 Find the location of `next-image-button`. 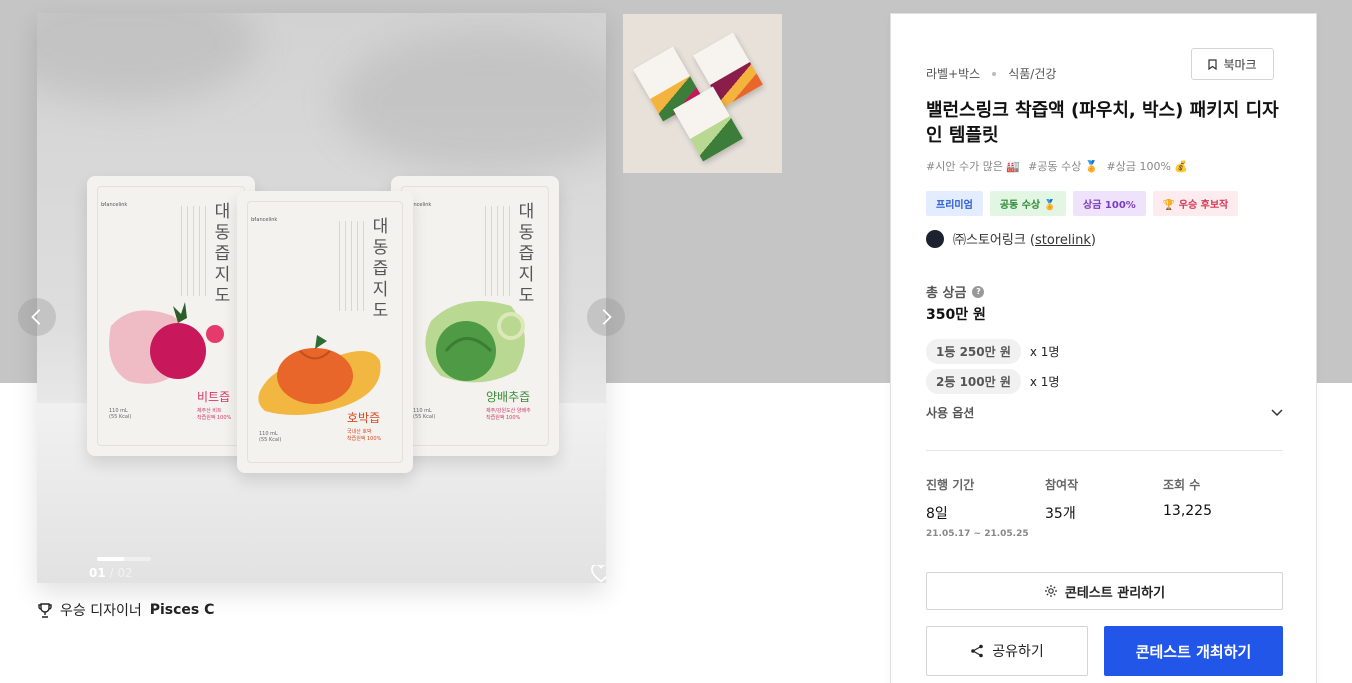

next-image-button is located at coordinates (606, 317).